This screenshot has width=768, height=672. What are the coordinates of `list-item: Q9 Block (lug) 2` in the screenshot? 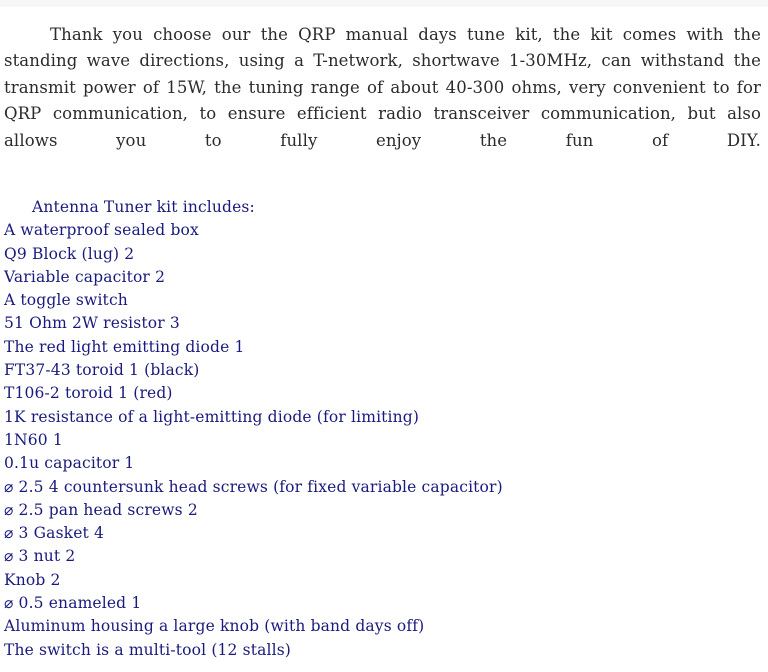 It's located at (69, 253).